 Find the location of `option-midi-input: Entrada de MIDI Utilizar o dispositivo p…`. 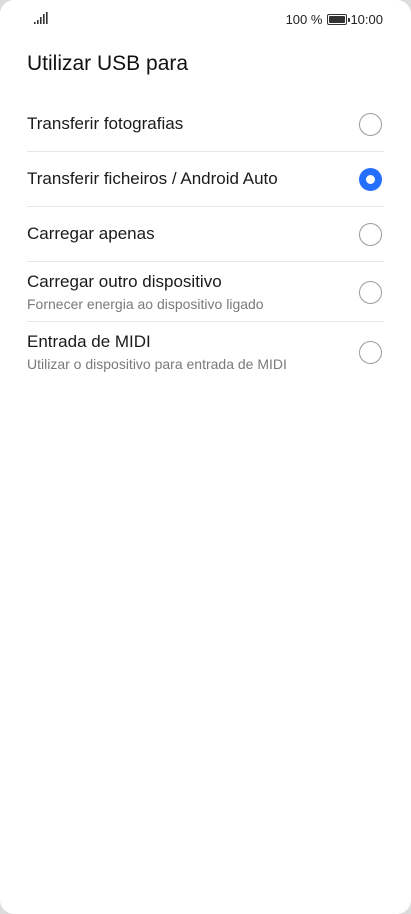

option-midi-input: Entrada de MIDI Utilizar o dispositivo p… is located at coordinates (205, 352).